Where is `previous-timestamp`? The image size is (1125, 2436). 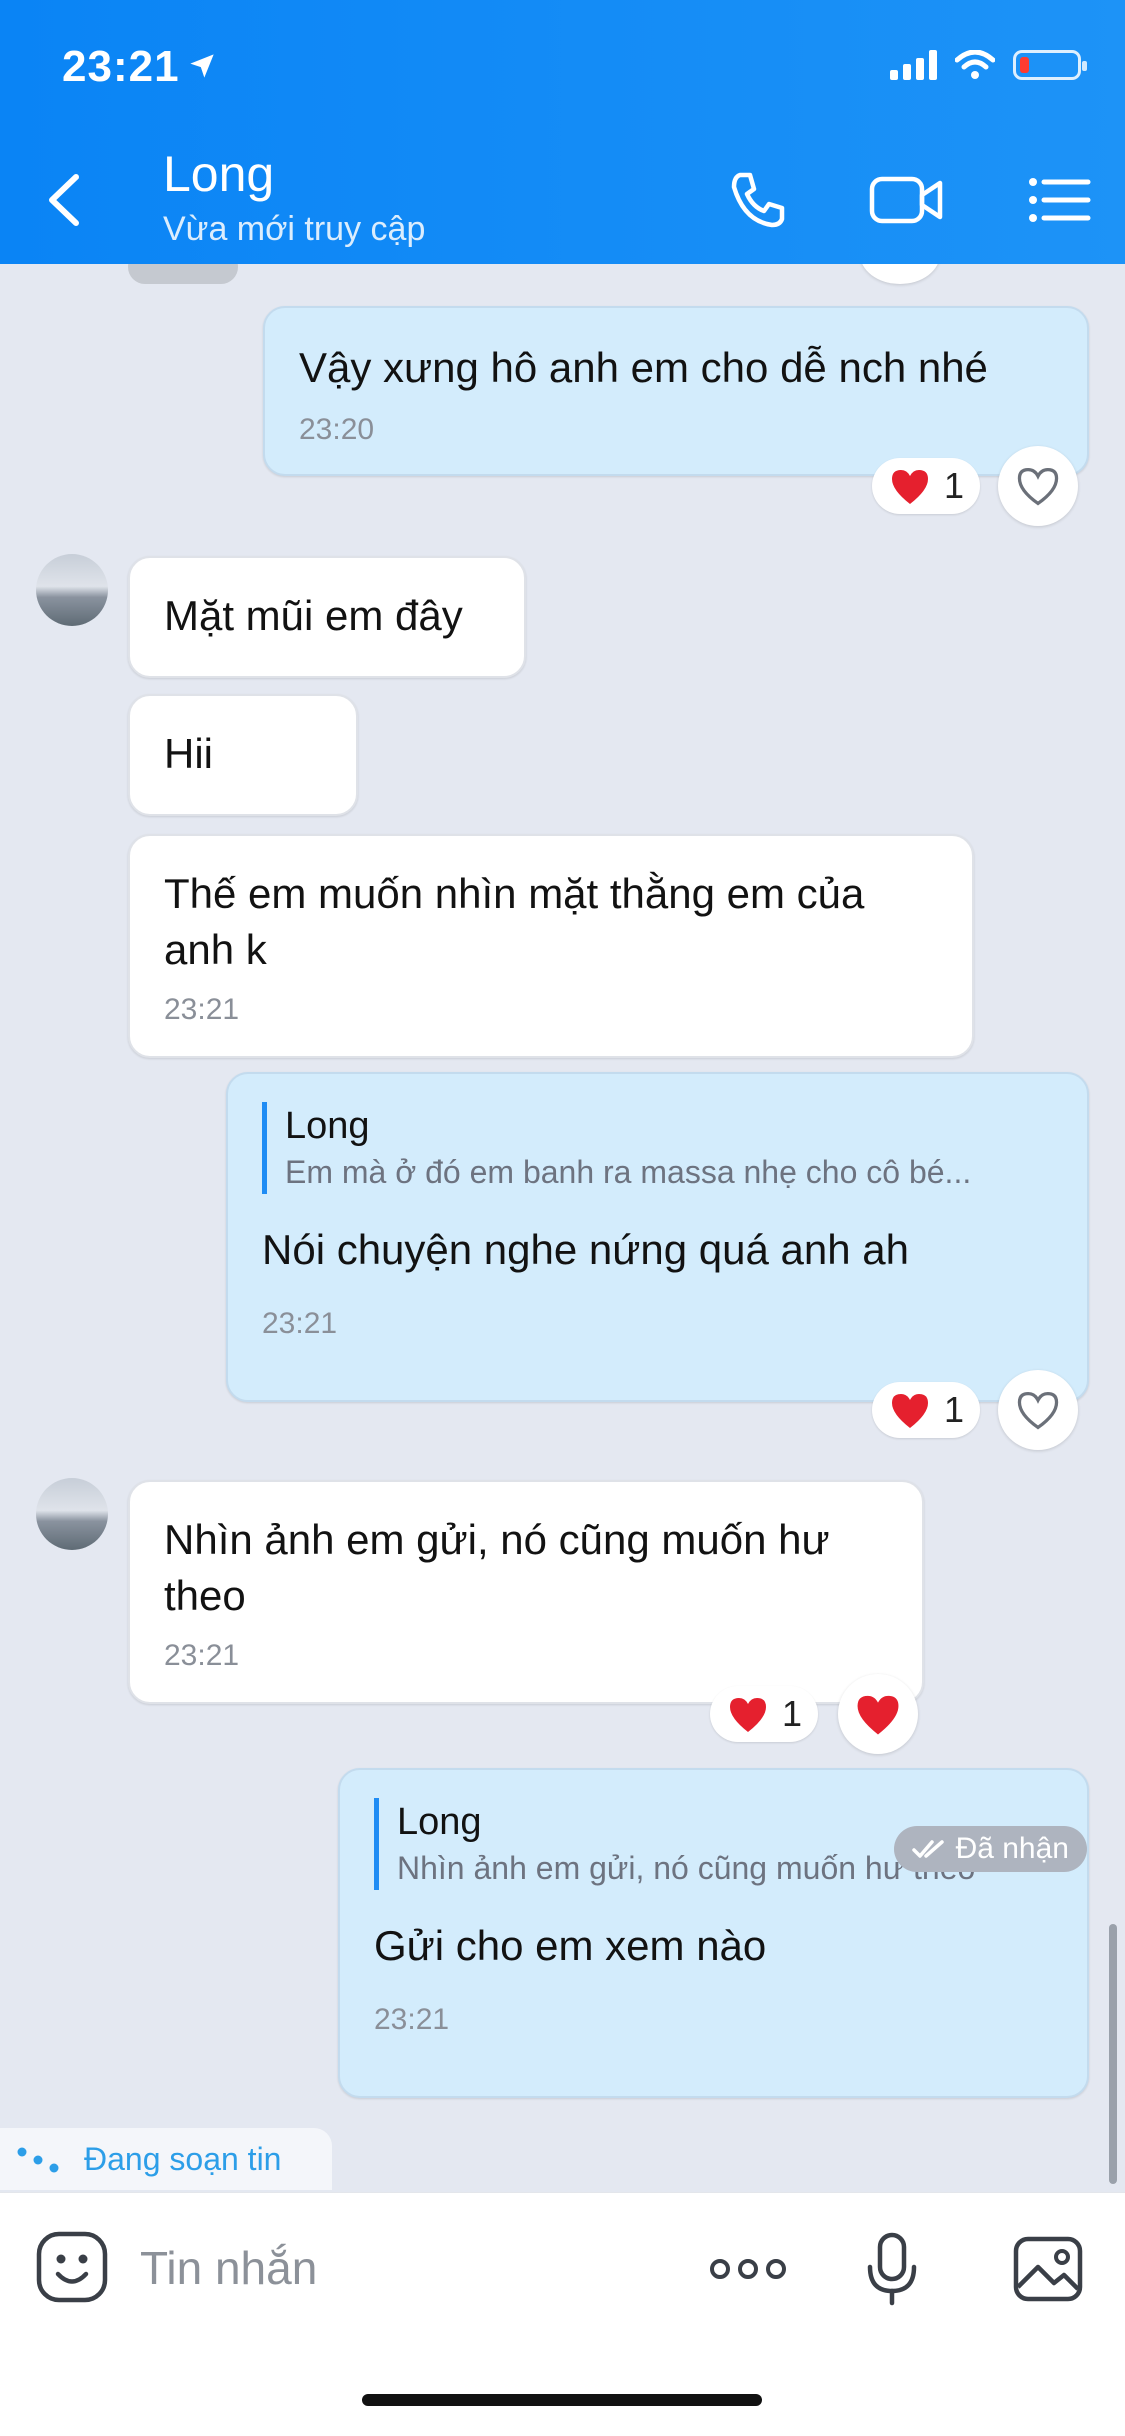 previous-timestamp is located at coordinates (183, 274).